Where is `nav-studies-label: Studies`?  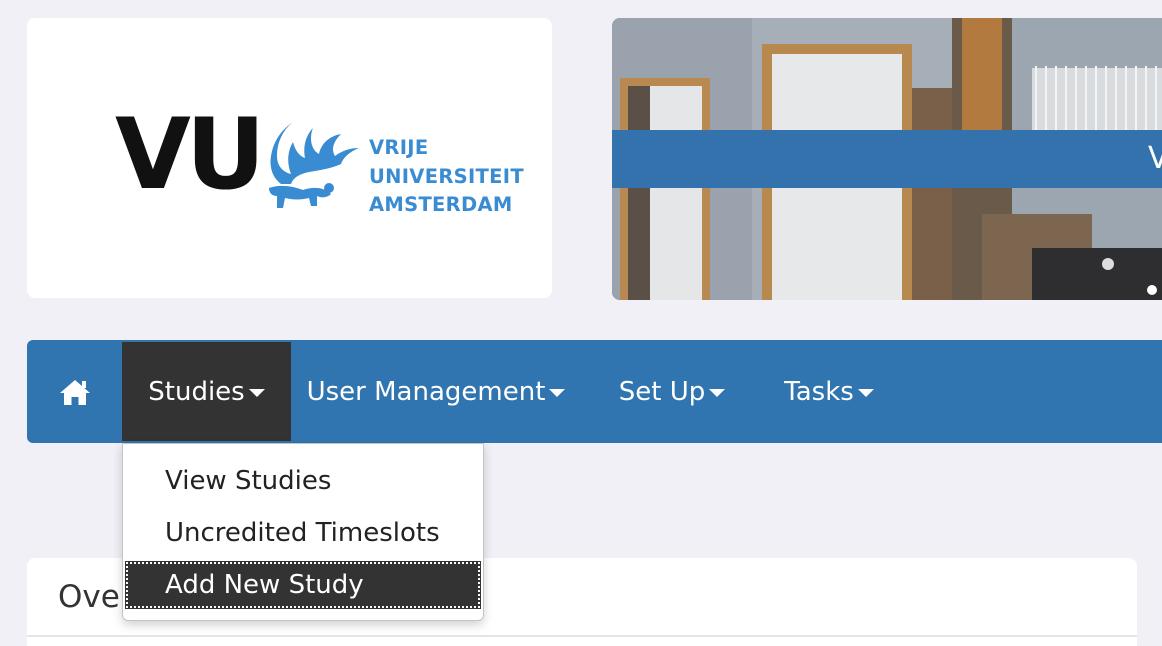 nav-studies-label: Studies is located at coordinates (196, 391).